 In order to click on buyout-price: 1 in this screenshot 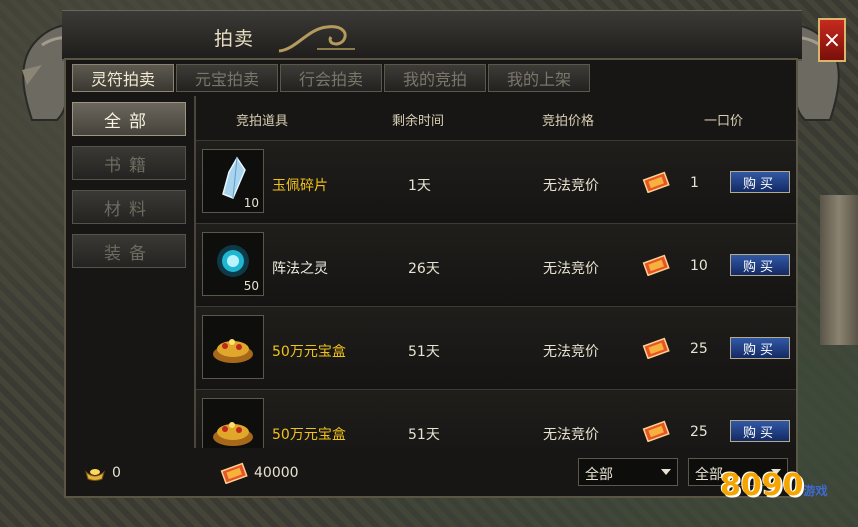, I will do `click(694, 183)`.